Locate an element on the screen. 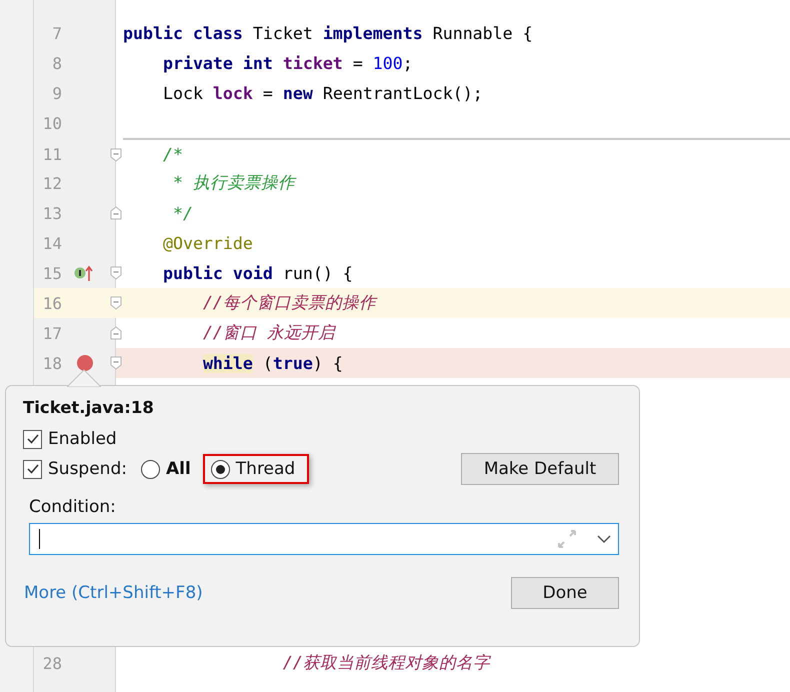  code-line: public class Ticket implements Runnable { is located at coordinates (328, 33).